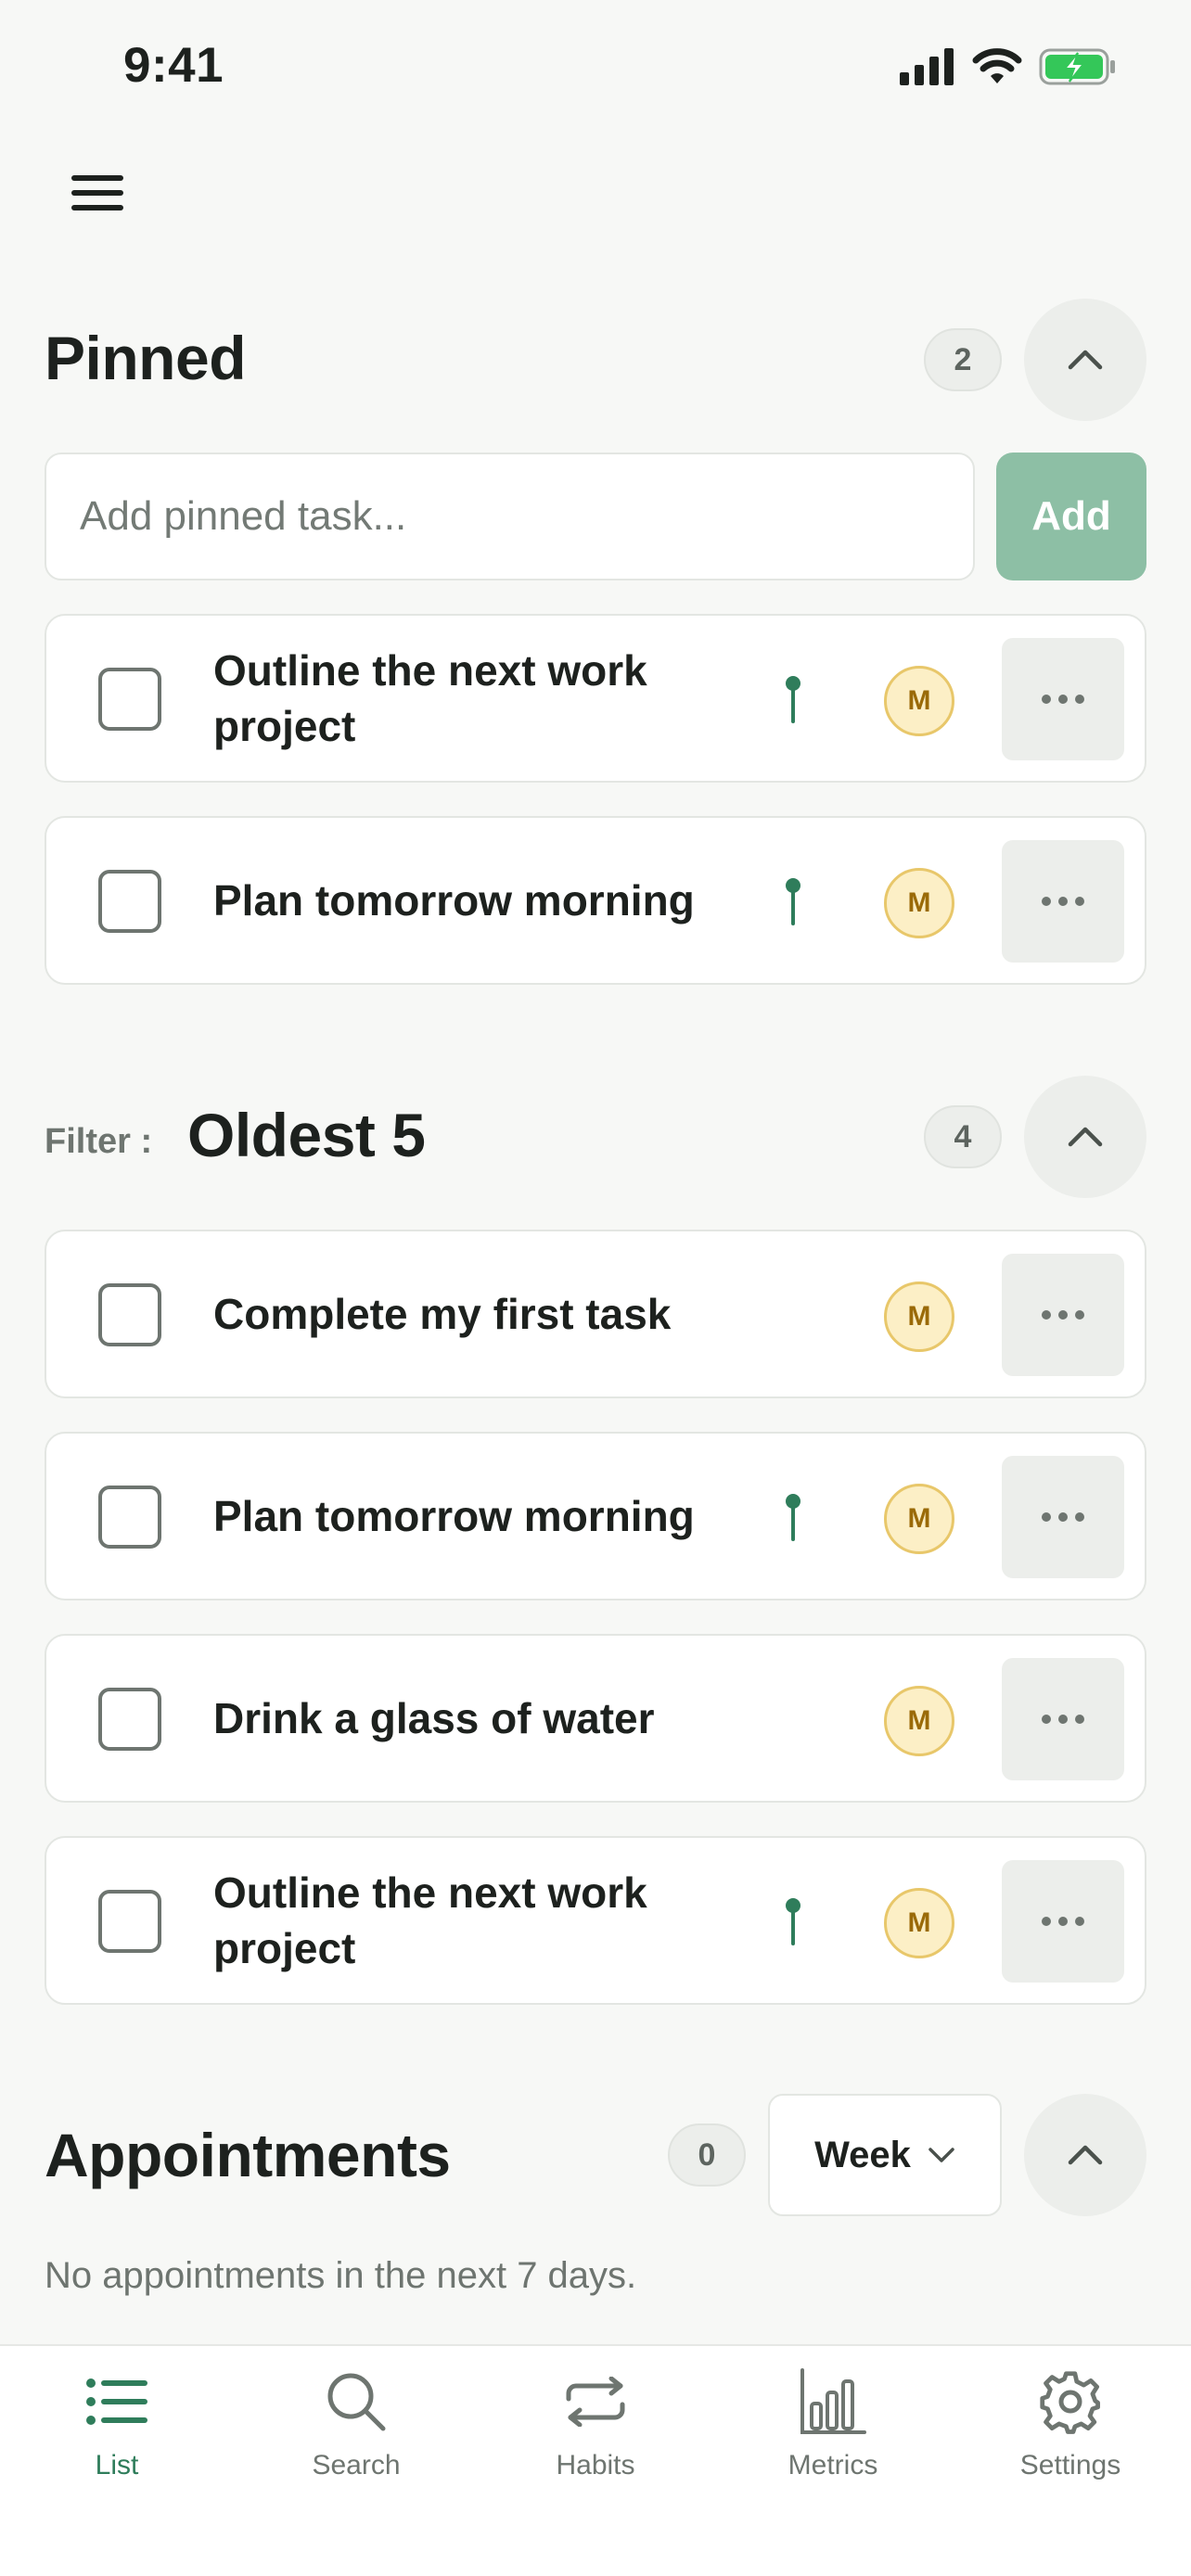  What do you see at coordinates (434, 1718) in the screenshot?
I see `task-title: Drink a glass of water` at bounding box center [434, 1718].